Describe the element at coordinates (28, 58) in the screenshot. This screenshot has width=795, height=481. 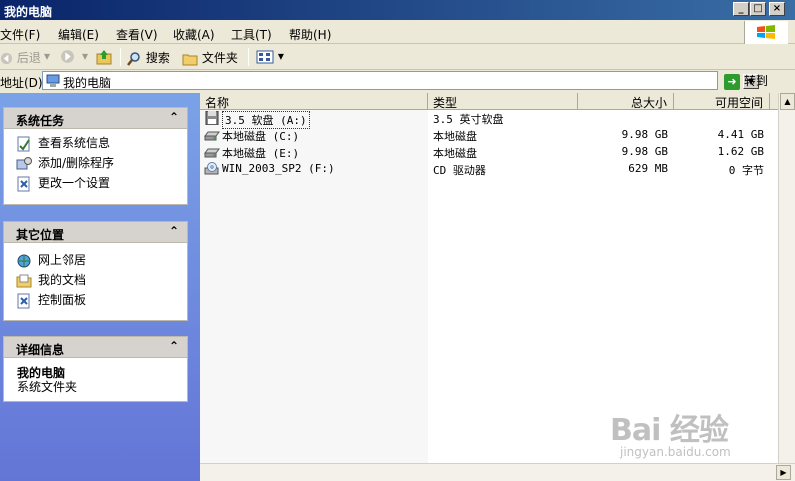
I see `back-label: 后退` at that location.